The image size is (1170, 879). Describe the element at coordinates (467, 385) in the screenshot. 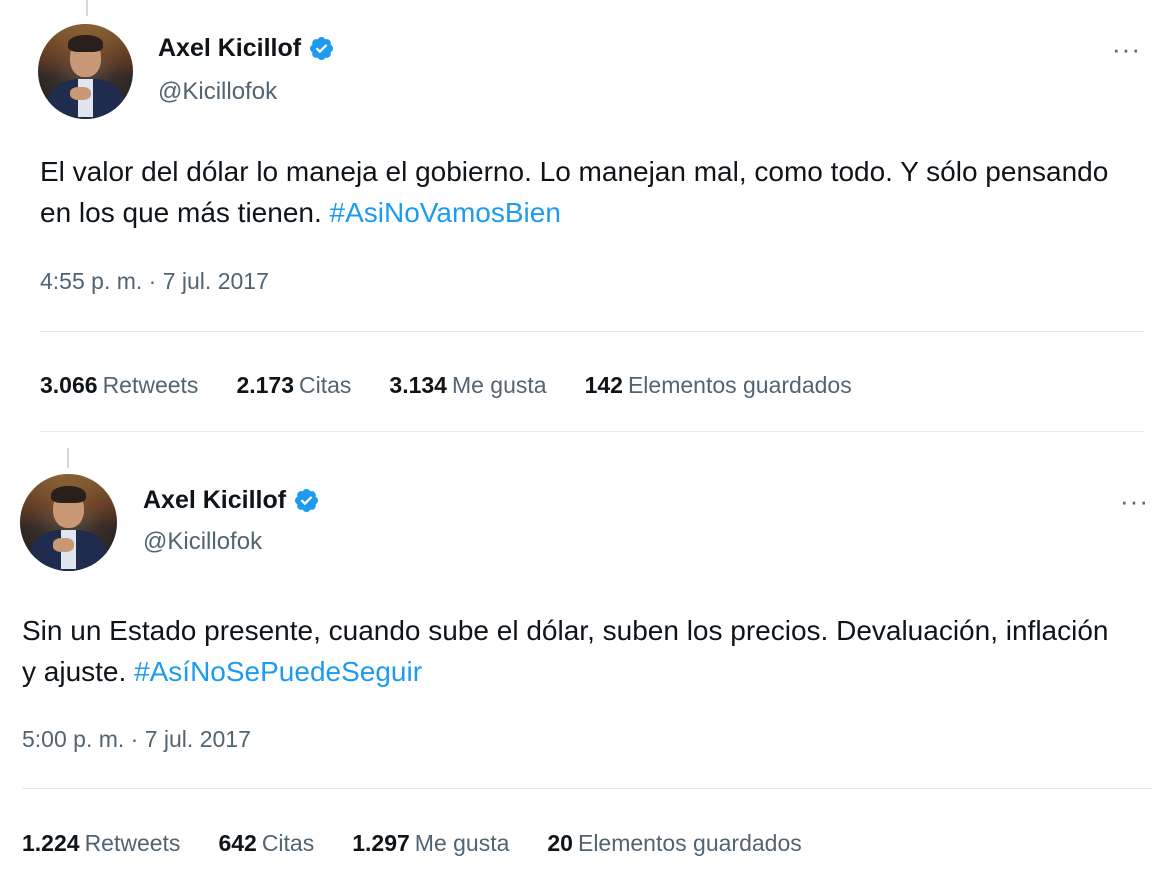

I see `likes-stat: 3.134 Me gusta` at that location.